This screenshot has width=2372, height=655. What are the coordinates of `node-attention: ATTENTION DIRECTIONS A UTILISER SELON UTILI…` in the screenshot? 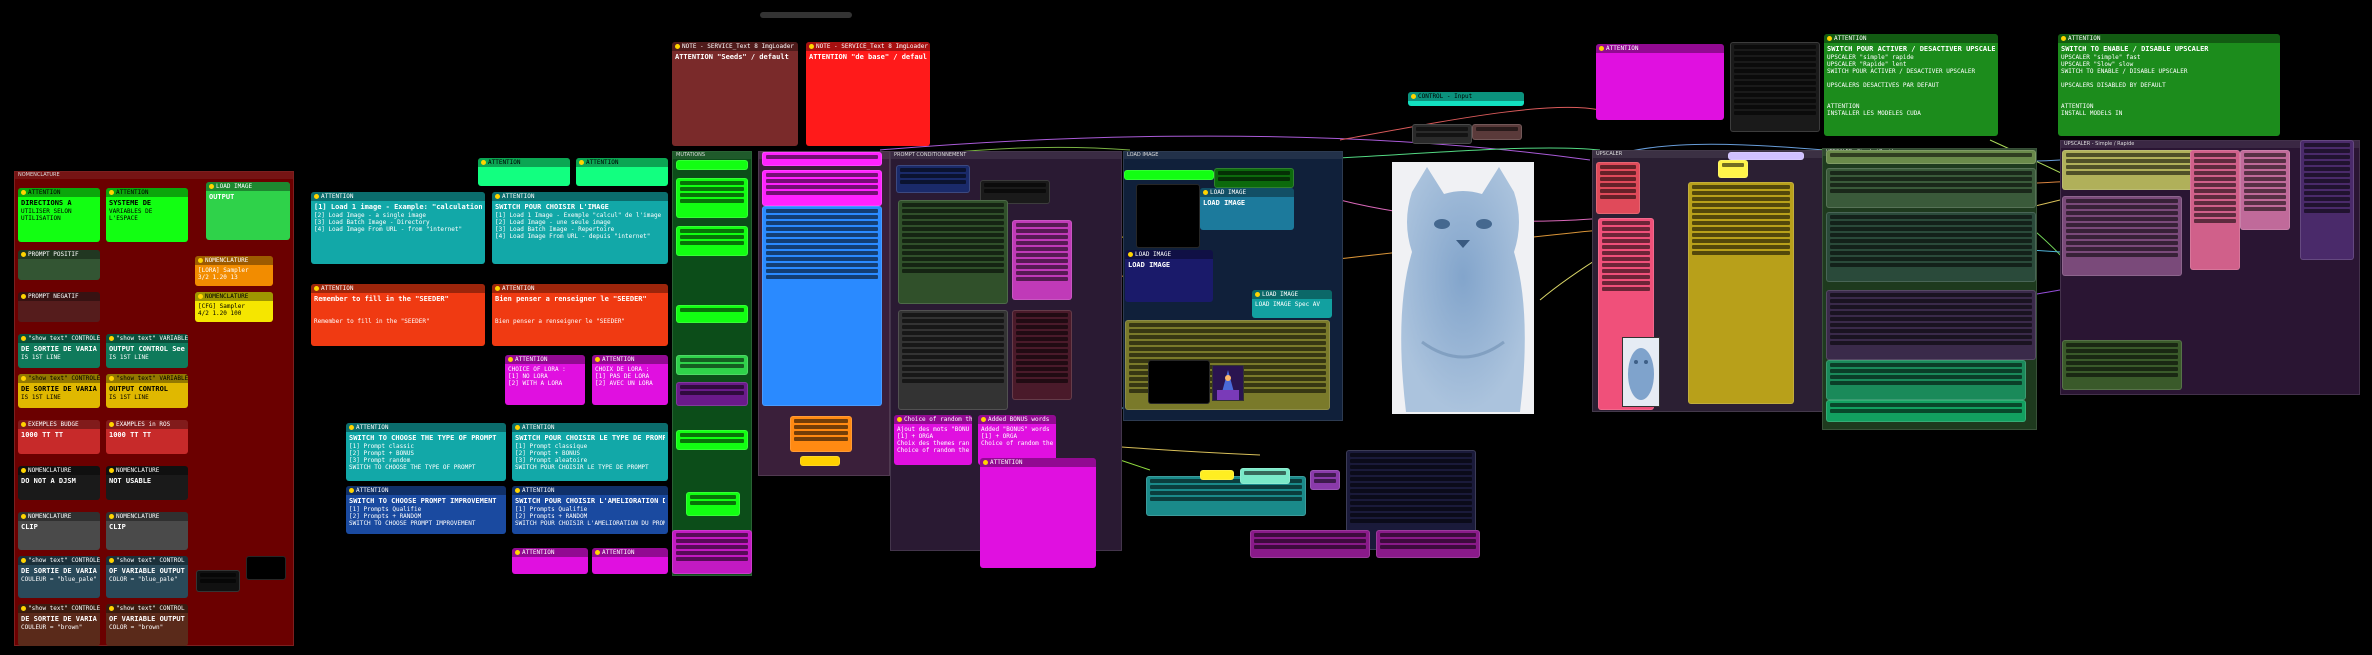 It's located at (59, 215).